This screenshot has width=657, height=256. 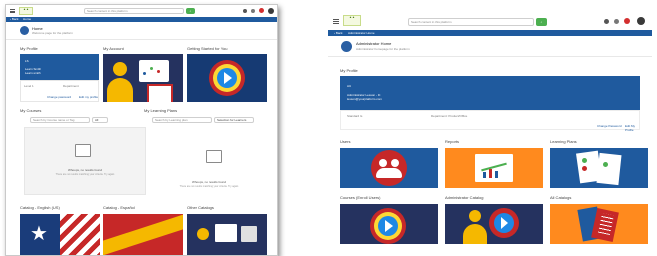 What do you see at coordinates (59, 97) in the screenshot?
I see `change-password-link: Change password` at bounding box center [59, 97].